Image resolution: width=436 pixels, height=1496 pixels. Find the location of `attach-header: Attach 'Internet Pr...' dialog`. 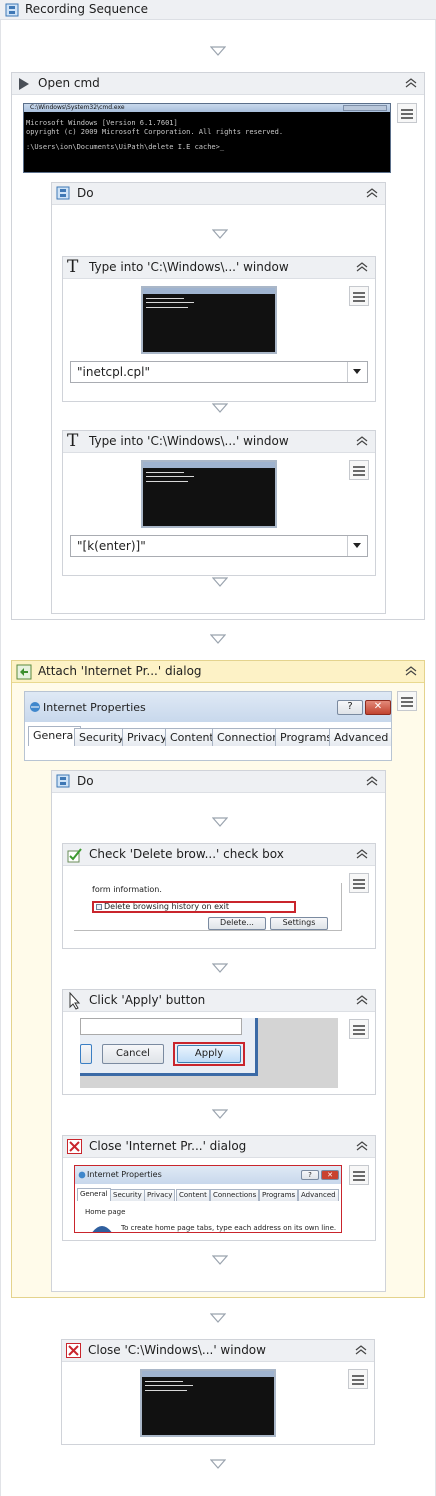

attach-header: Attach 'Internet Pr...' dialog is located at coordinates (218, 672).